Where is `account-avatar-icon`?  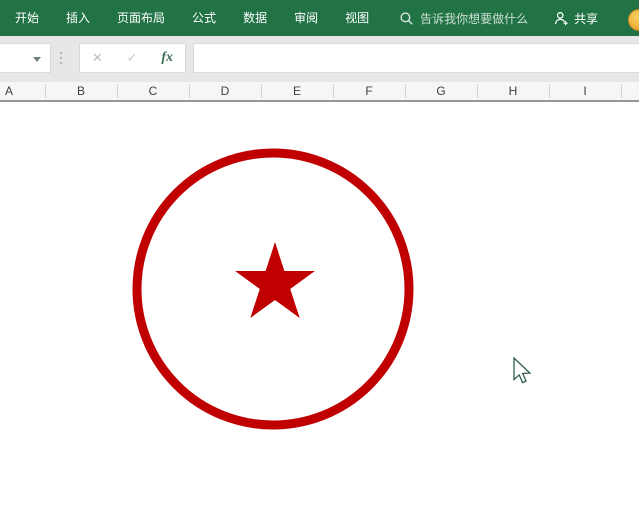 account-avatar-icon is located at coordinates (633, 20).